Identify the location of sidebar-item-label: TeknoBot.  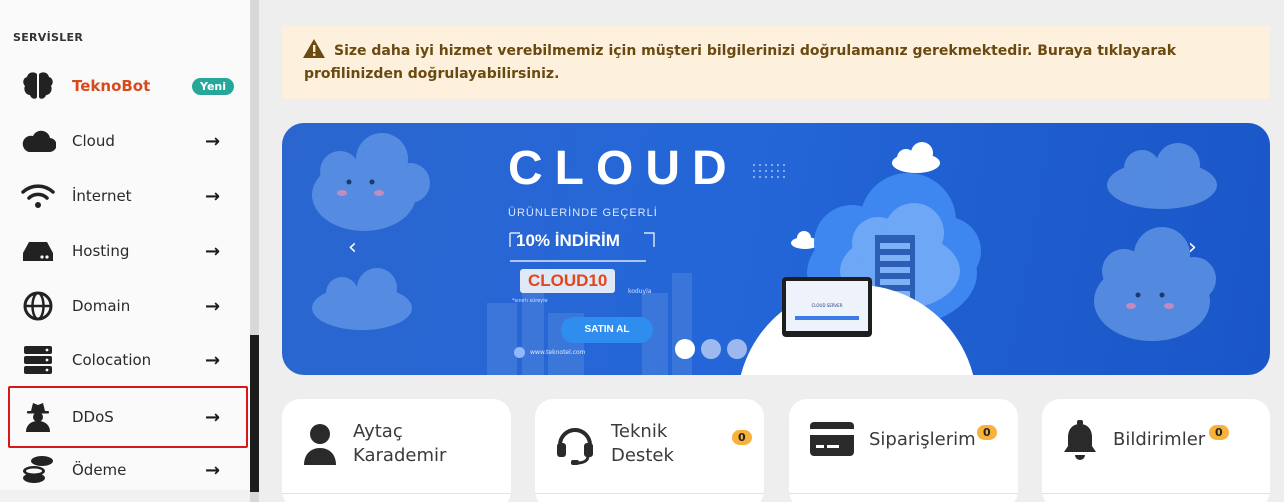
(111, 86).